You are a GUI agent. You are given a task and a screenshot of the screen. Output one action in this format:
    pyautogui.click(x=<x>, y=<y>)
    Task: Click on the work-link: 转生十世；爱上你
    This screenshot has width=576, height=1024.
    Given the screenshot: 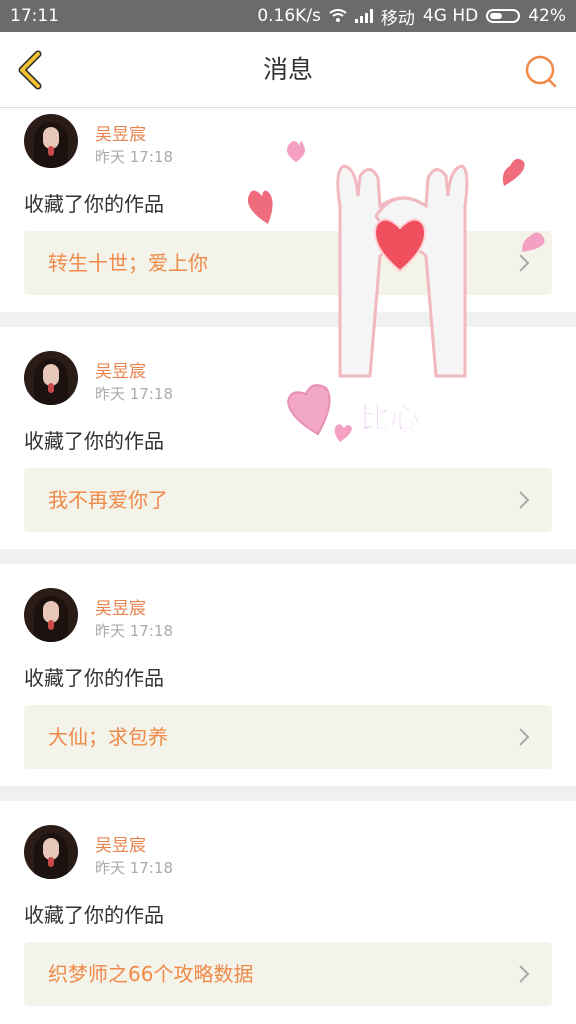 What is the action you would take?
    pyautogui.click(x=288, y=263)
    